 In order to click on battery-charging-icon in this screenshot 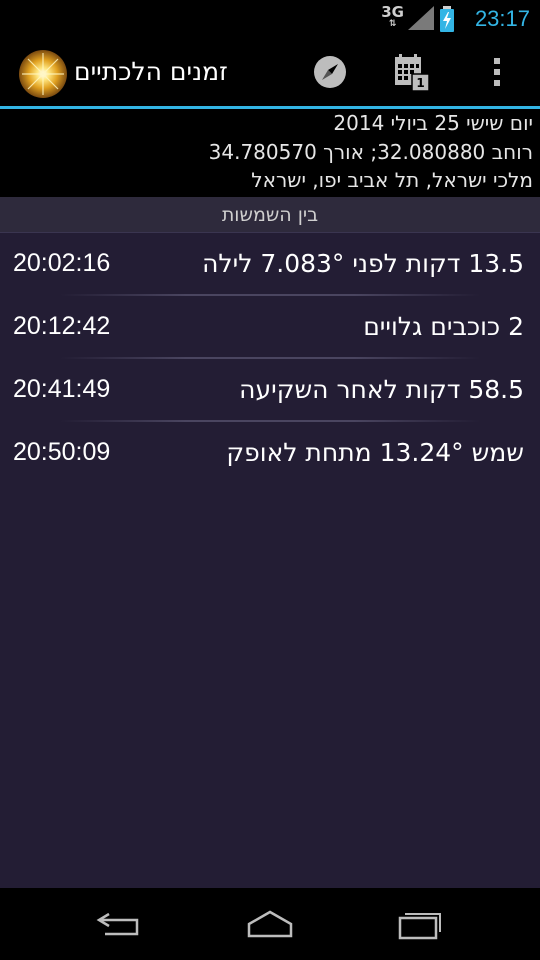, I will do `click(447, 19)`.